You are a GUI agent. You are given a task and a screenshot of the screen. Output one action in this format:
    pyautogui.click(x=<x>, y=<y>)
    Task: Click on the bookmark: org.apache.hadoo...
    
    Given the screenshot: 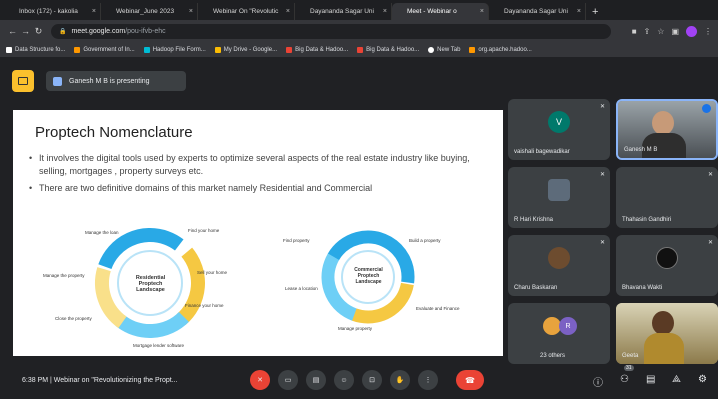 What is the action you would take?
    pyautogui.click(x=500, y=49)
    